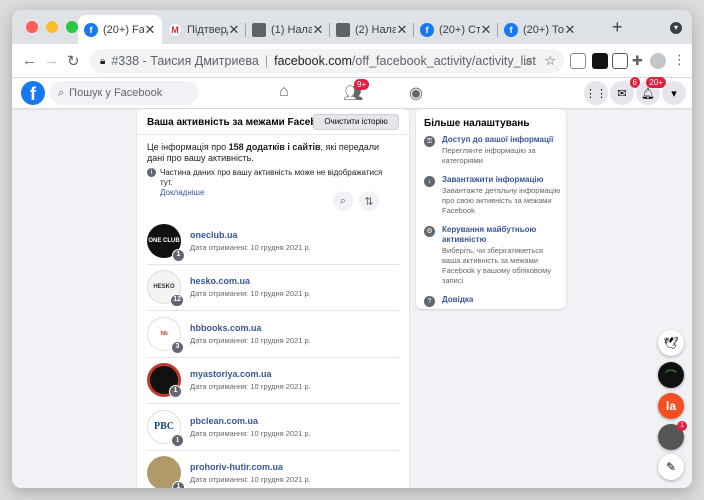 This screenshot has height=500, width=704. Describe the element at coordinates (284, 92) in the screenshot. I see `home-icon: ⌂` at that location.